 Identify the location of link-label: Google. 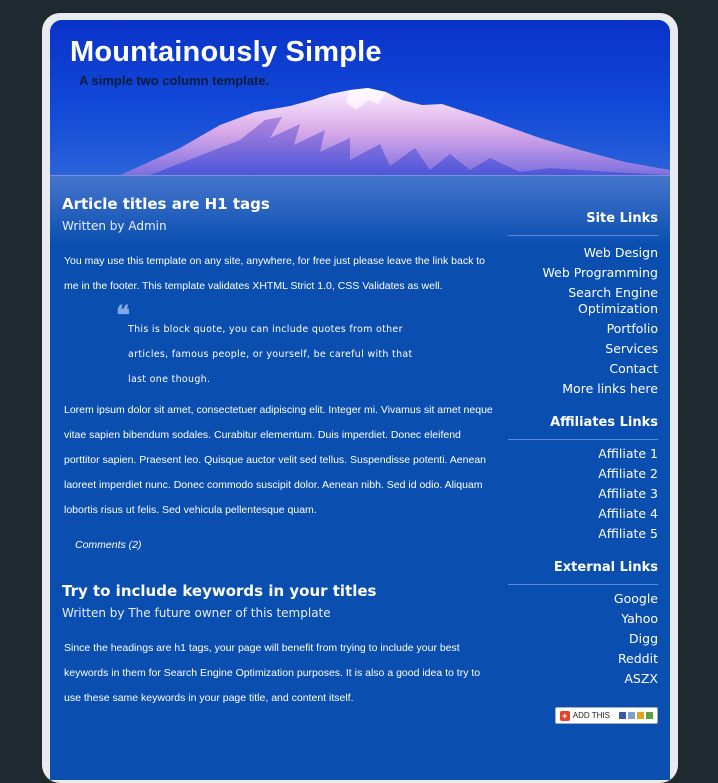
(636, 598).